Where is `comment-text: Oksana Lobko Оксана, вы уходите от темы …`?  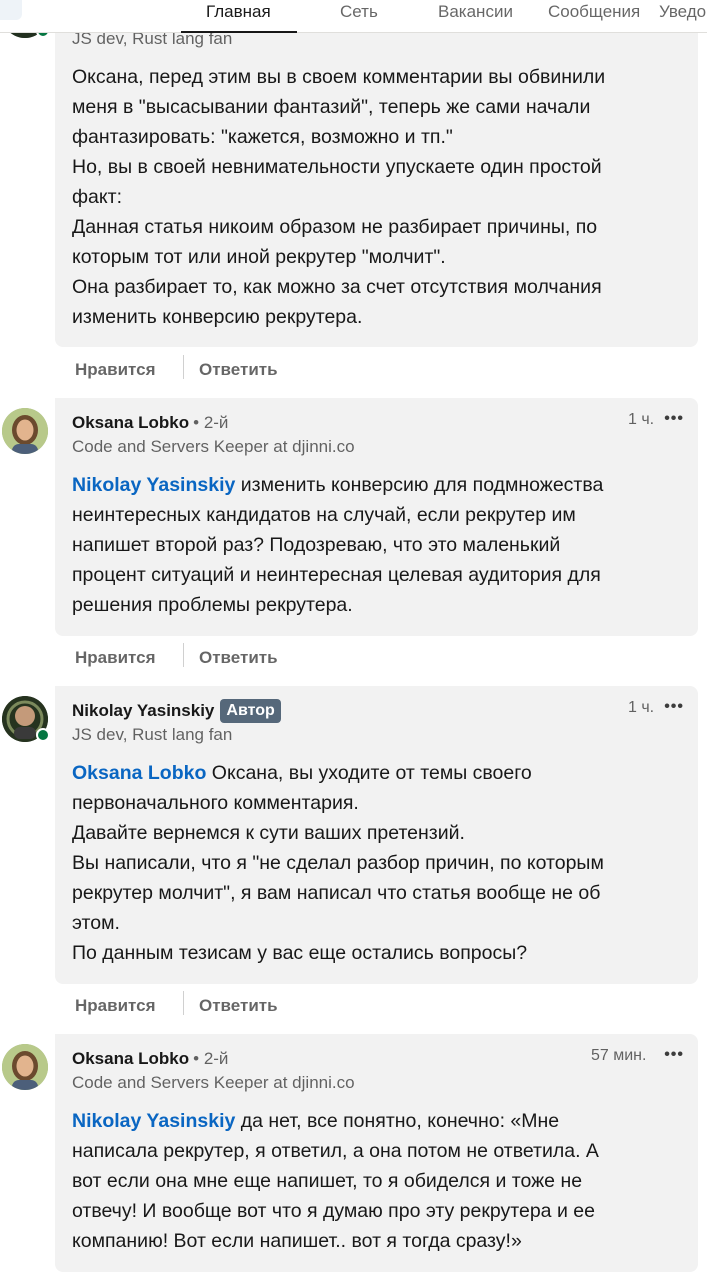
comment-text: Oksana Lobko Оксана, вы уходите от темы … is located at coordinates (377, 863).